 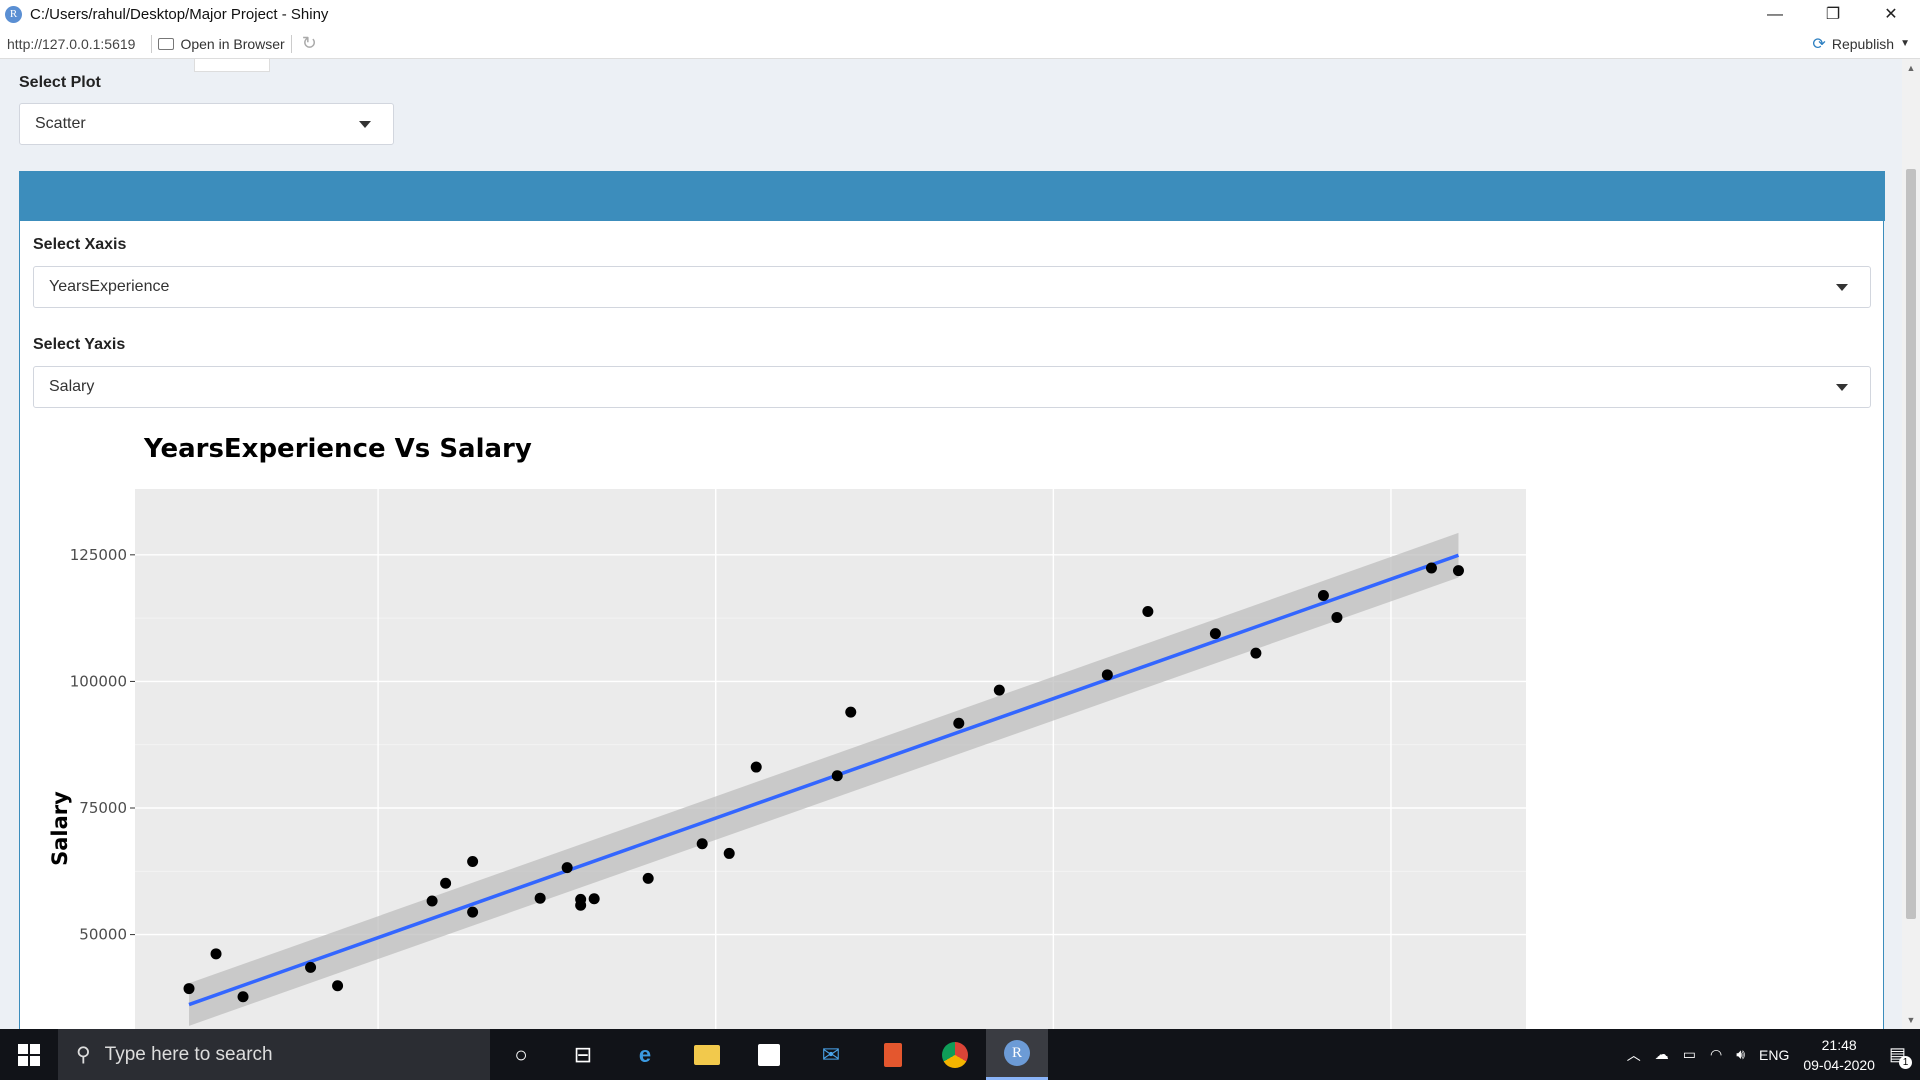 What do you see at coordinates (206, 124) in the screenshot?
I see `select-plot-dropdown: Scatter` at bounding box center [206, 124].